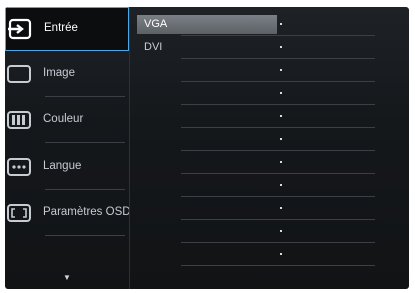 This screenshot has width=415, height=293. I want to click on submenu-option-label: DVI, so click(153, 47).